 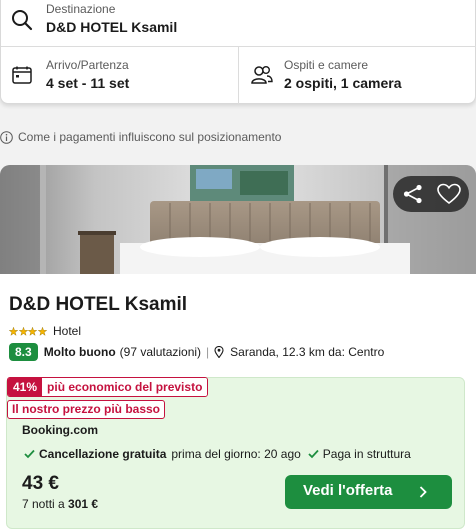 I want to click on destination-field: Destinazione D&D HOTEL Ksamil, so click(x=238, y=23).